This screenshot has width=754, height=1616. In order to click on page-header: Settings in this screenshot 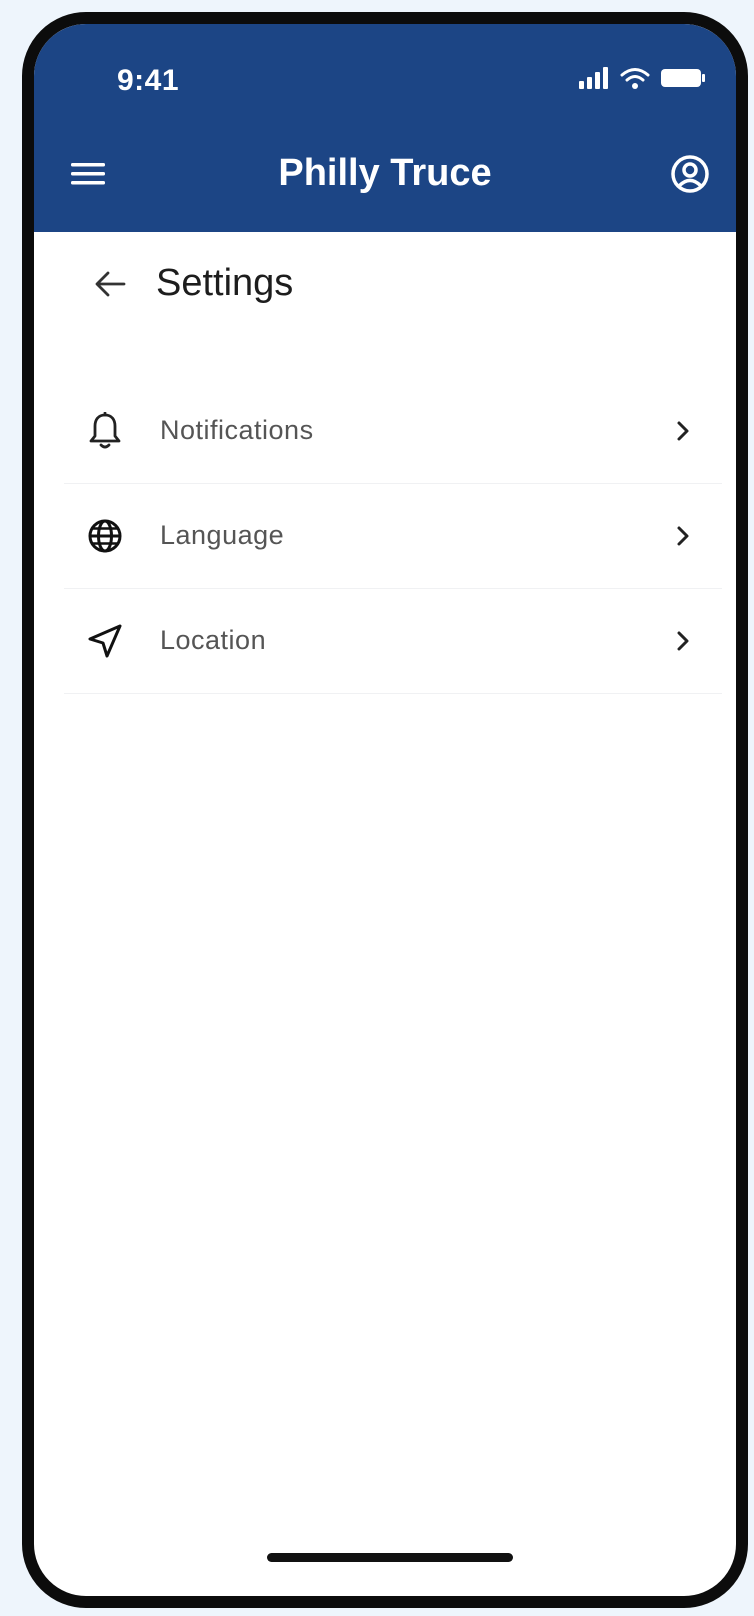, I will do `click(385, 286)`.